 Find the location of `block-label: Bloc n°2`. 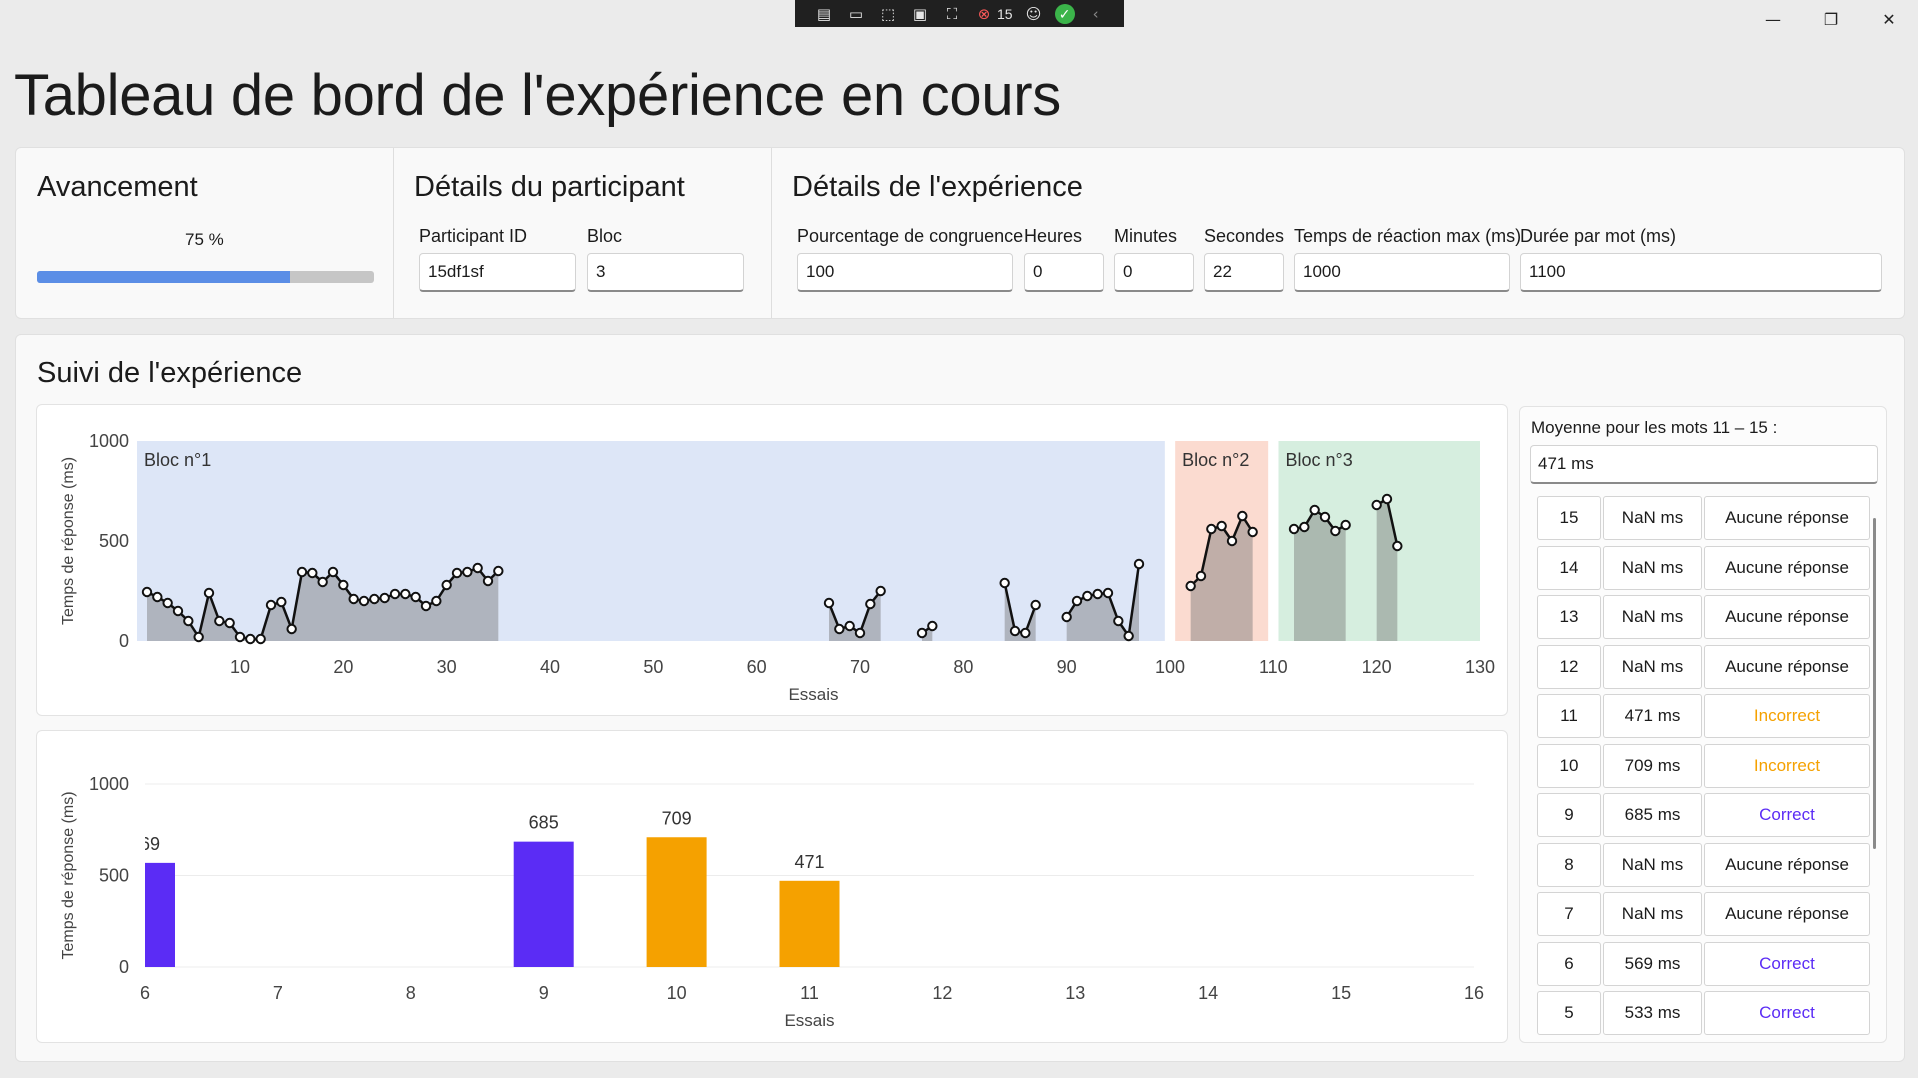

block-label: Bloc n°2 is located at coordinates (1215, 460).